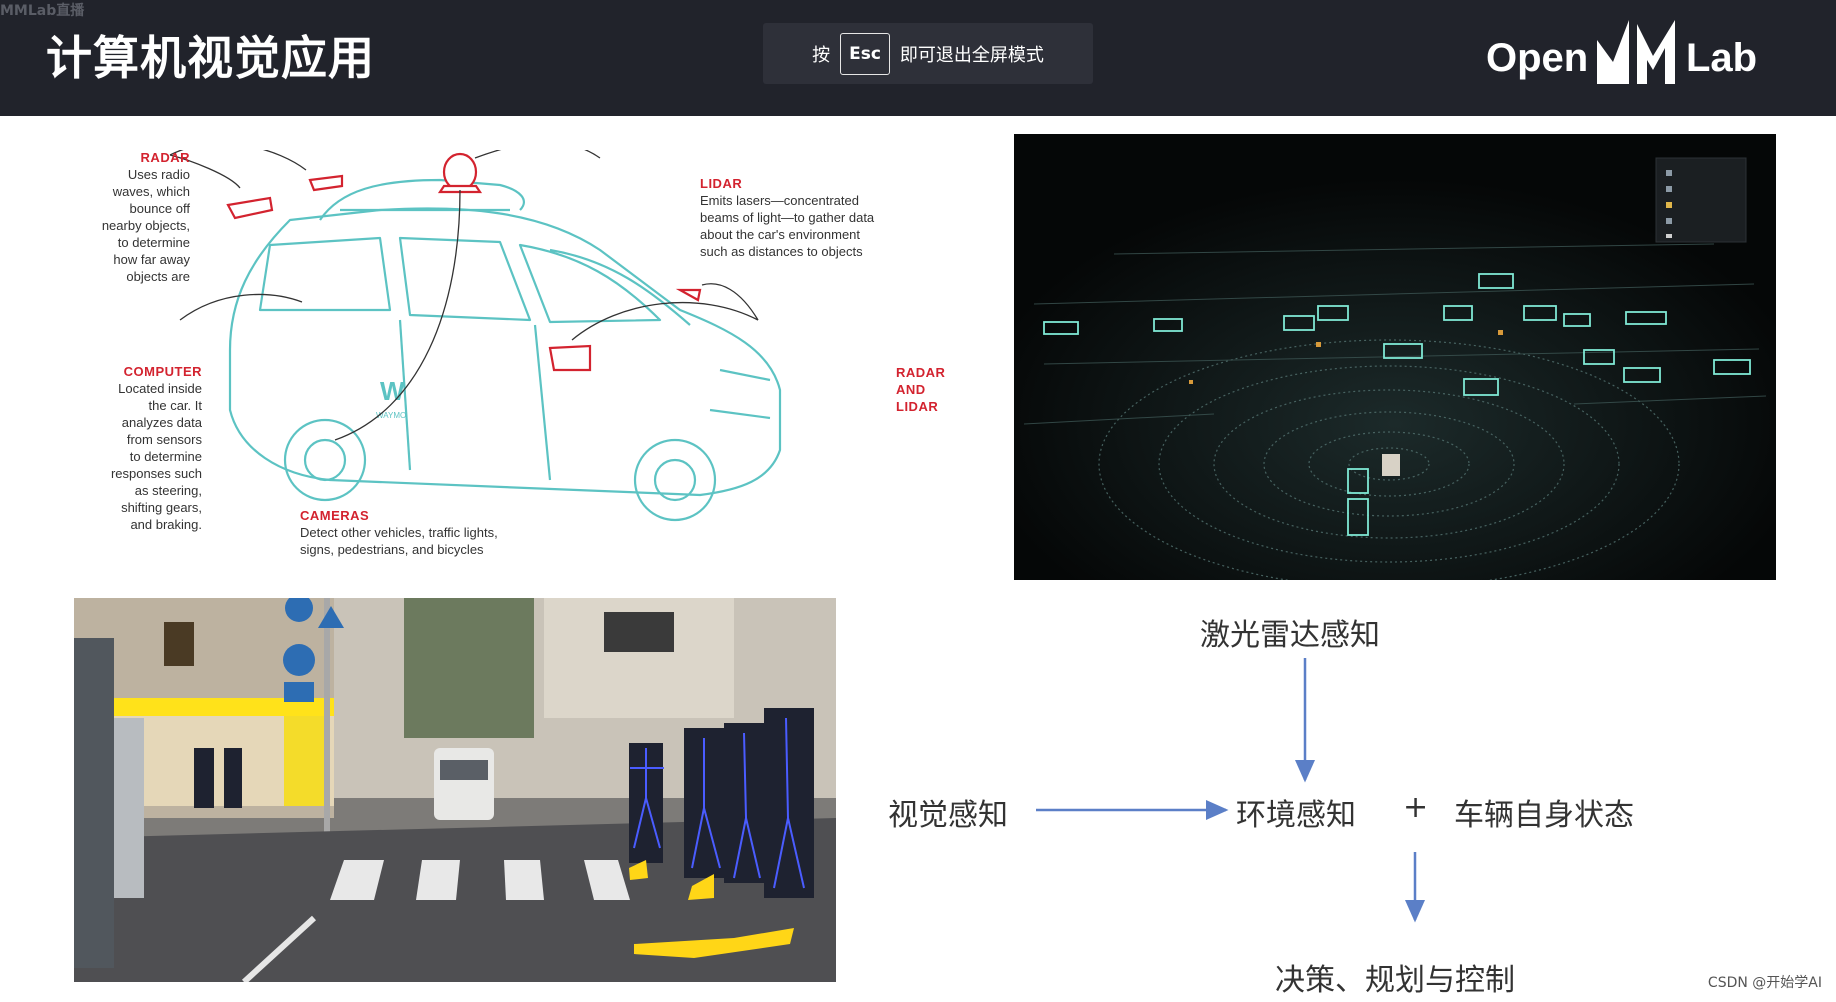 This screenshot has height=1002, width=1836. What do you see at coordinates (1230, 790) in the screenshot?
I see `flow-arrows` at bounding box center [1230, 790].